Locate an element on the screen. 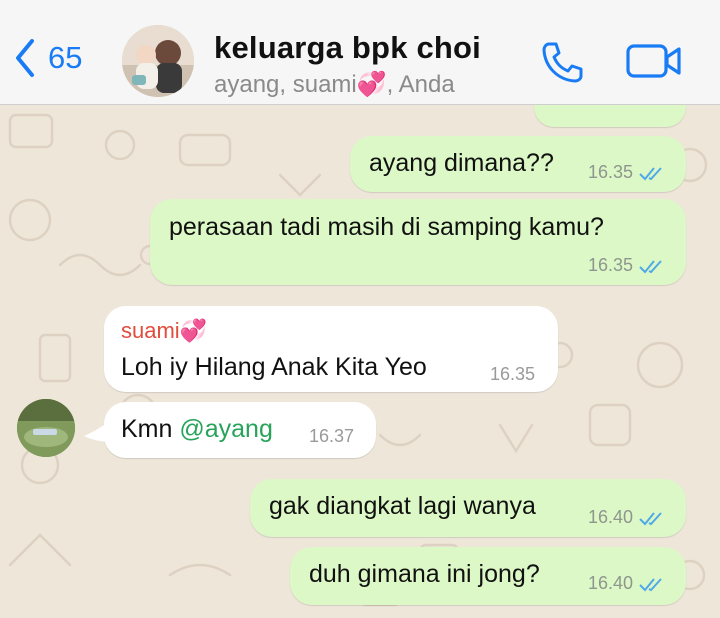  mention-link: @ayang is located at coordinates (226, 429).